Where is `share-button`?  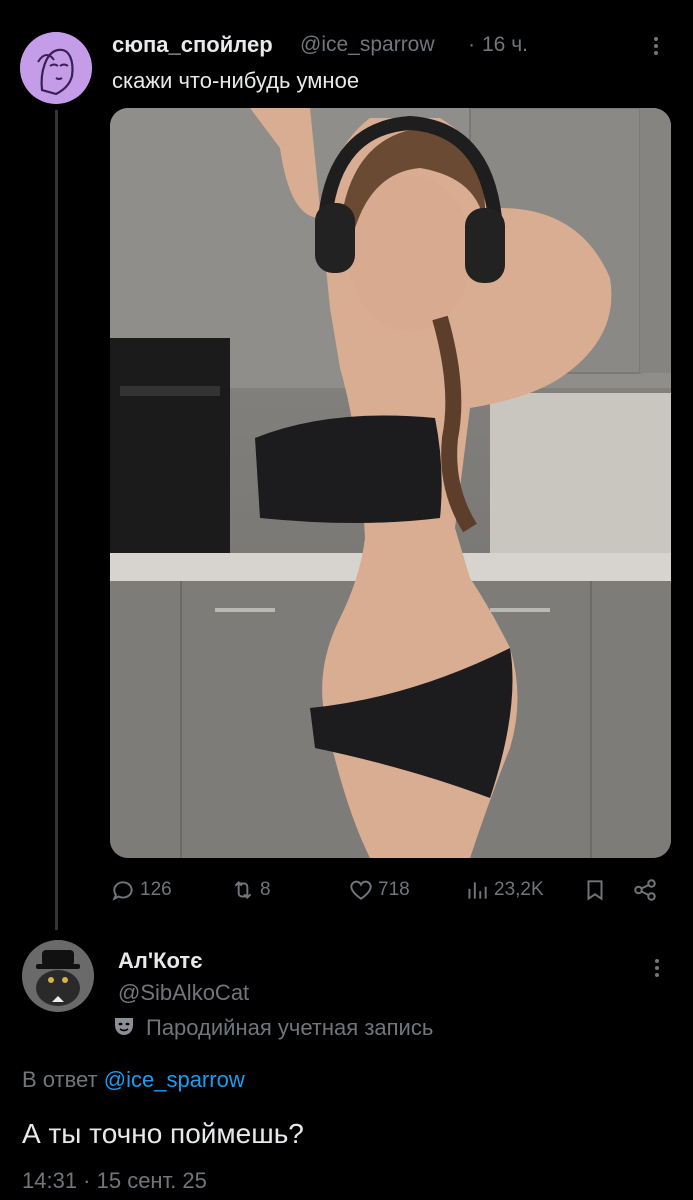 share-button is located at coordinates (645, 890).